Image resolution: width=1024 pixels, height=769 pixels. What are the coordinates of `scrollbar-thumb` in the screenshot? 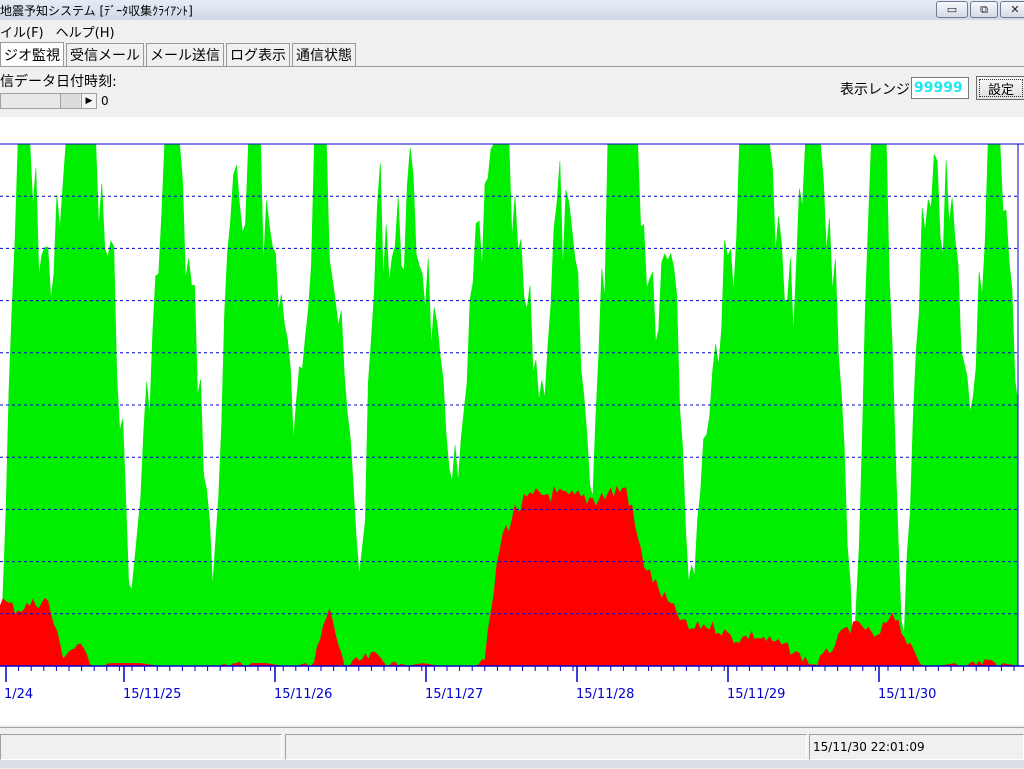 It's located at (70, 101).